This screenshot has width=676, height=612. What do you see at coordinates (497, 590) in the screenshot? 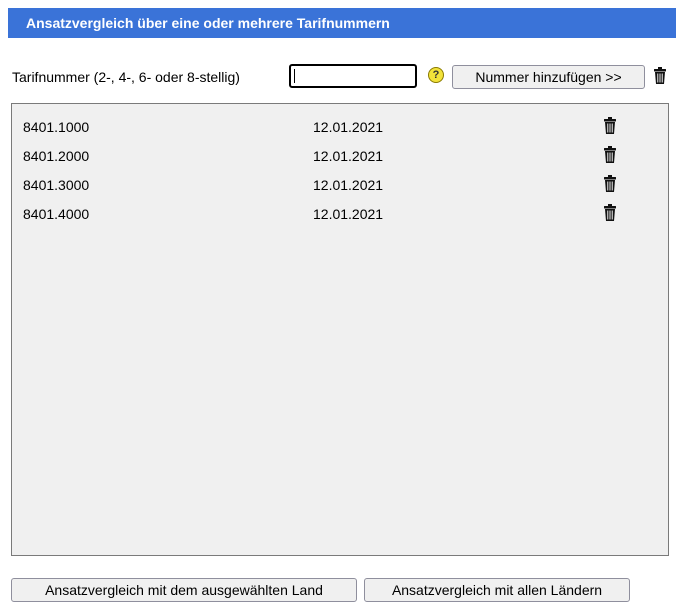
I see `compare-all-countries-button: Ansatzvergleich mit allen Ländern` at bounding box center [497, 590].